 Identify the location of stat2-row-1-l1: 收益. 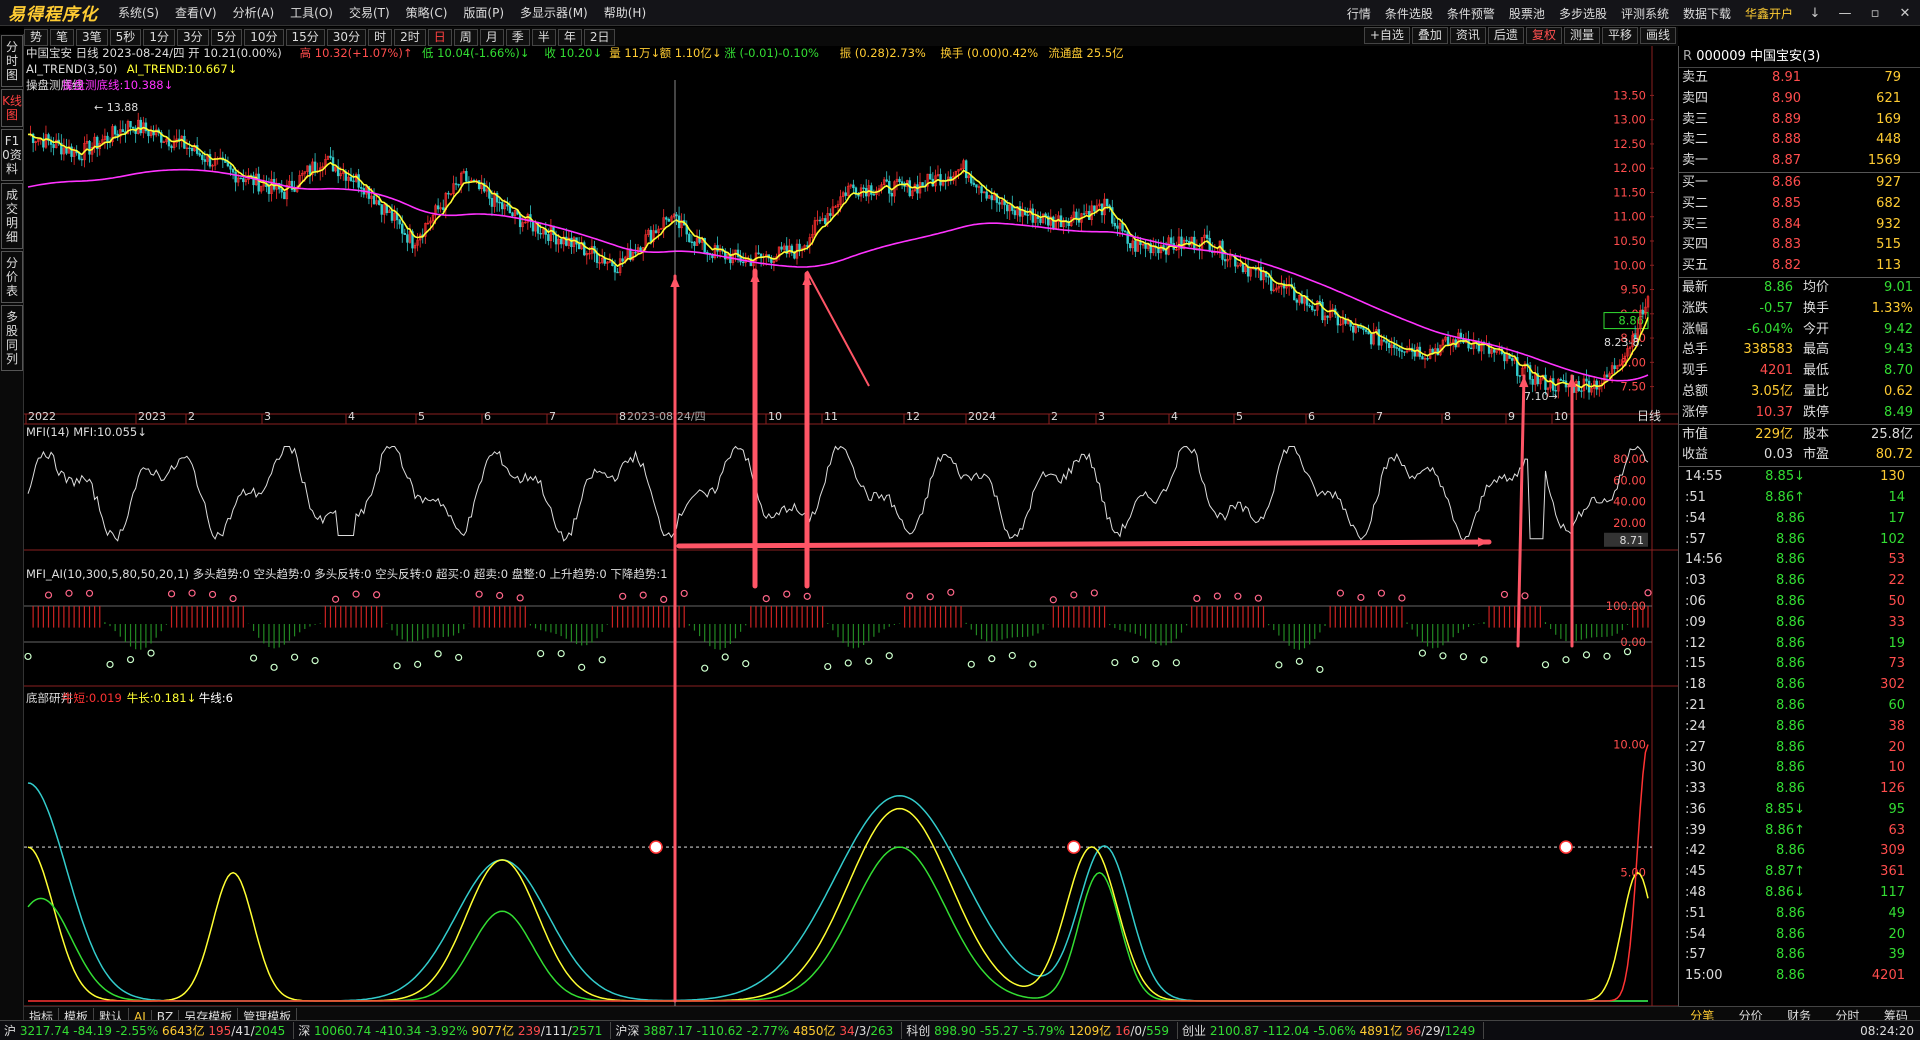
(1695, 455).